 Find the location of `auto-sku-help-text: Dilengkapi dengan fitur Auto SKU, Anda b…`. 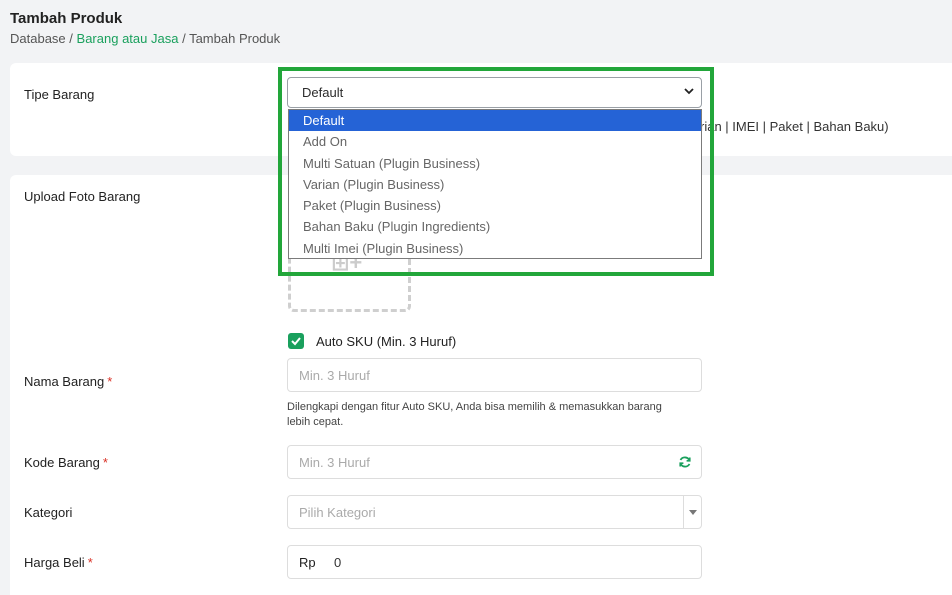

auto-sku-help-text: Dilengkapi dengan fitur Auto SKU, Anda b… is located at coordinates (474, 414).